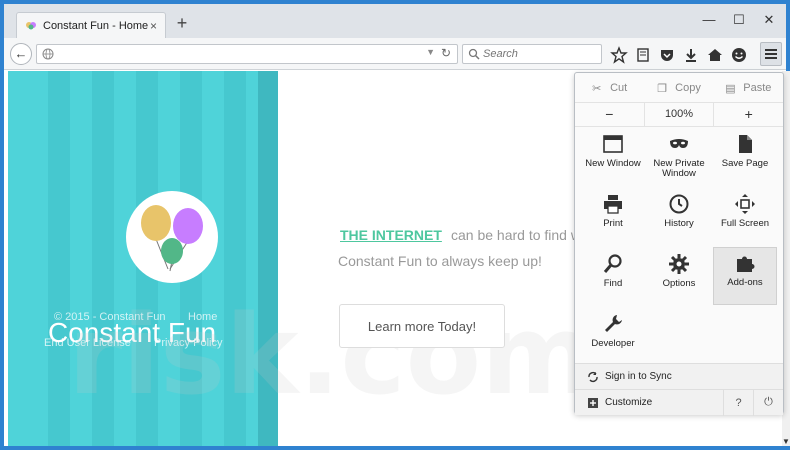 The width and height of the screenshot is (790, 450). What do you see at coordinates (613, 204) in the screenshot?
I see `printer-icon` at bounding box center [613, 204].